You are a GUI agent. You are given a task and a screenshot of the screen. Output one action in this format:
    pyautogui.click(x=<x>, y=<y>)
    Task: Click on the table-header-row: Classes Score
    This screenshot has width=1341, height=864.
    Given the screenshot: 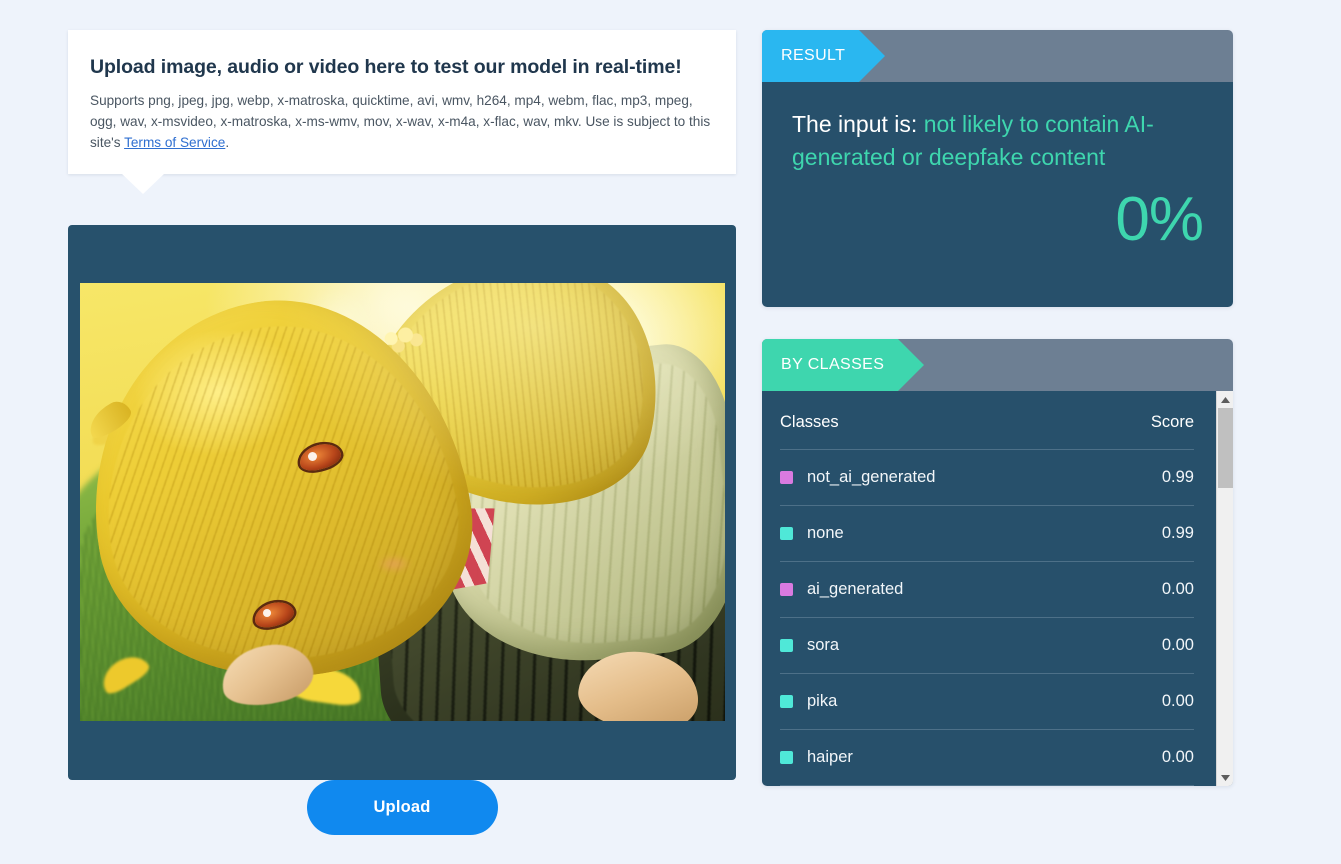 What is the action you would take?
    pyautogui.click(x=987, y=420)
    